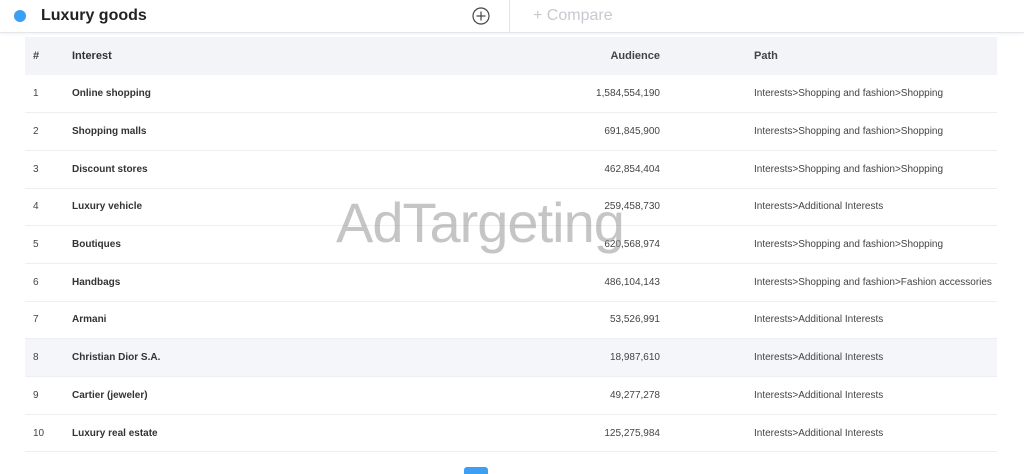 The image size is (1024, 474). What do you see at coordinates (560, 56) in the screenshot?
I see `header-audience: Audience` at bounding box center [560, 56].